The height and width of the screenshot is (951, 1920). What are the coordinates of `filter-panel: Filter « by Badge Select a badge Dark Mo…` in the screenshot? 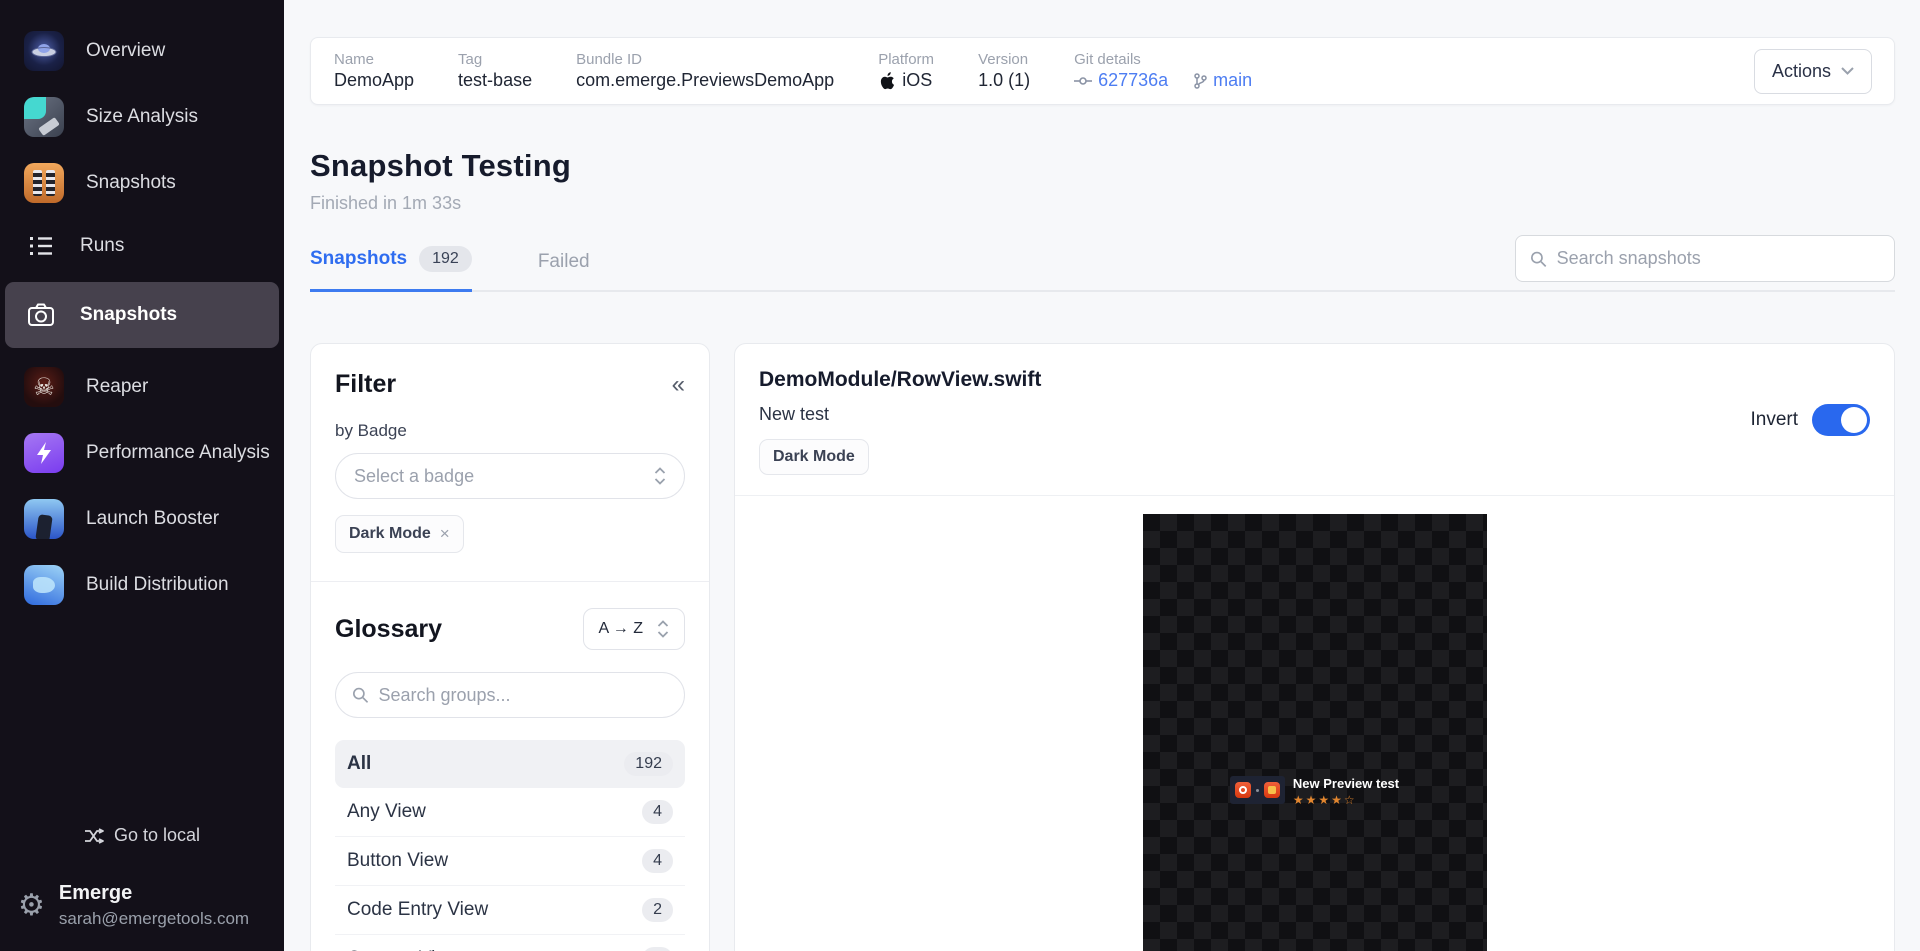 It's located at (510, 647).